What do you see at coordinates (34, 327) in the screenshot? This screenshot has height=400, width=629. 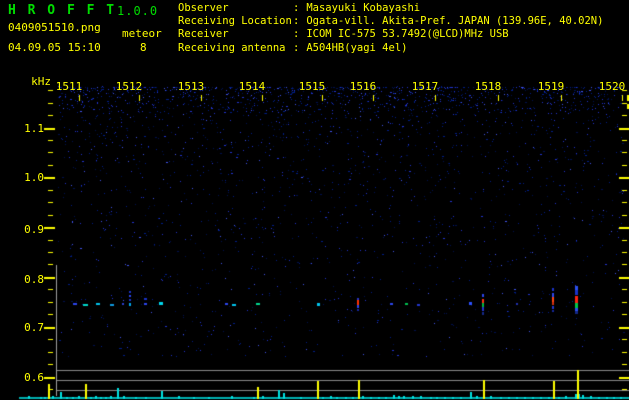 I see `y-tick-label: 0.7` at bounding box center [34, 327].